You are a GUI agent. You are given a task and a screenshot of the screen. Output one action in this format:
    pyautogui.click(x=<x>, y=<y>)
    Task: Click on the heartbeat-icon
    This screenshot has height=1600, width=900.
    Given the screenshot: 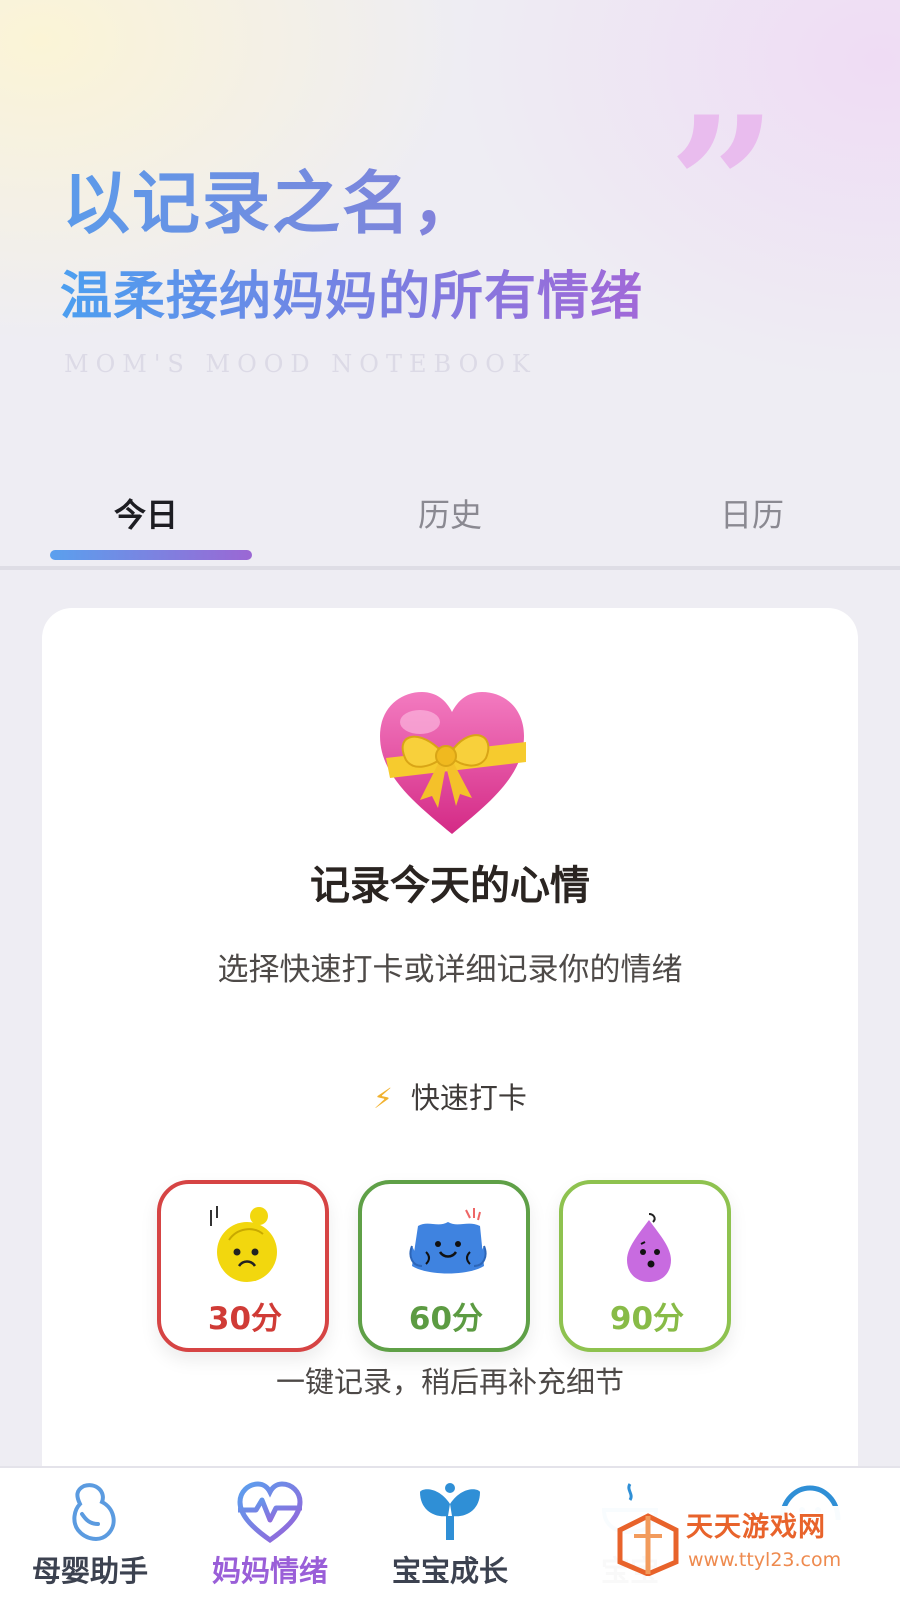 What is the action you would take?
    pyautogui.click(x=270, y=1512)
    